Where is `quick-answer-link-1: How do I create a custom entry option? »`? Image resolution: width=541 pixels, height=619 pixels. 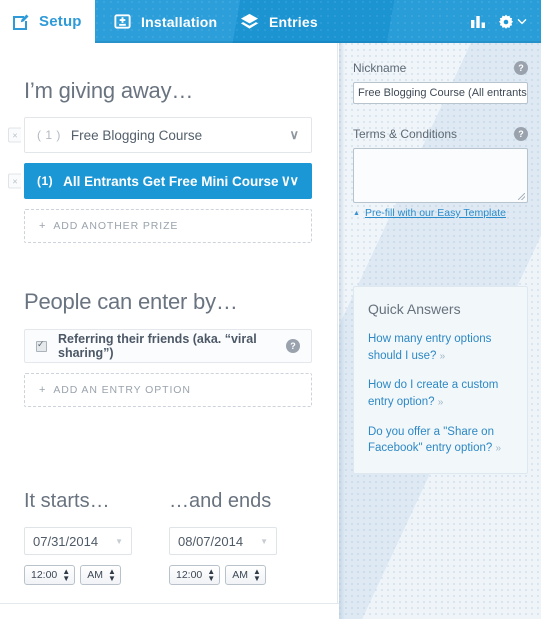 quick-answer-link-1: How do I create a custom entry option? » is located at coordinates (440, 393).